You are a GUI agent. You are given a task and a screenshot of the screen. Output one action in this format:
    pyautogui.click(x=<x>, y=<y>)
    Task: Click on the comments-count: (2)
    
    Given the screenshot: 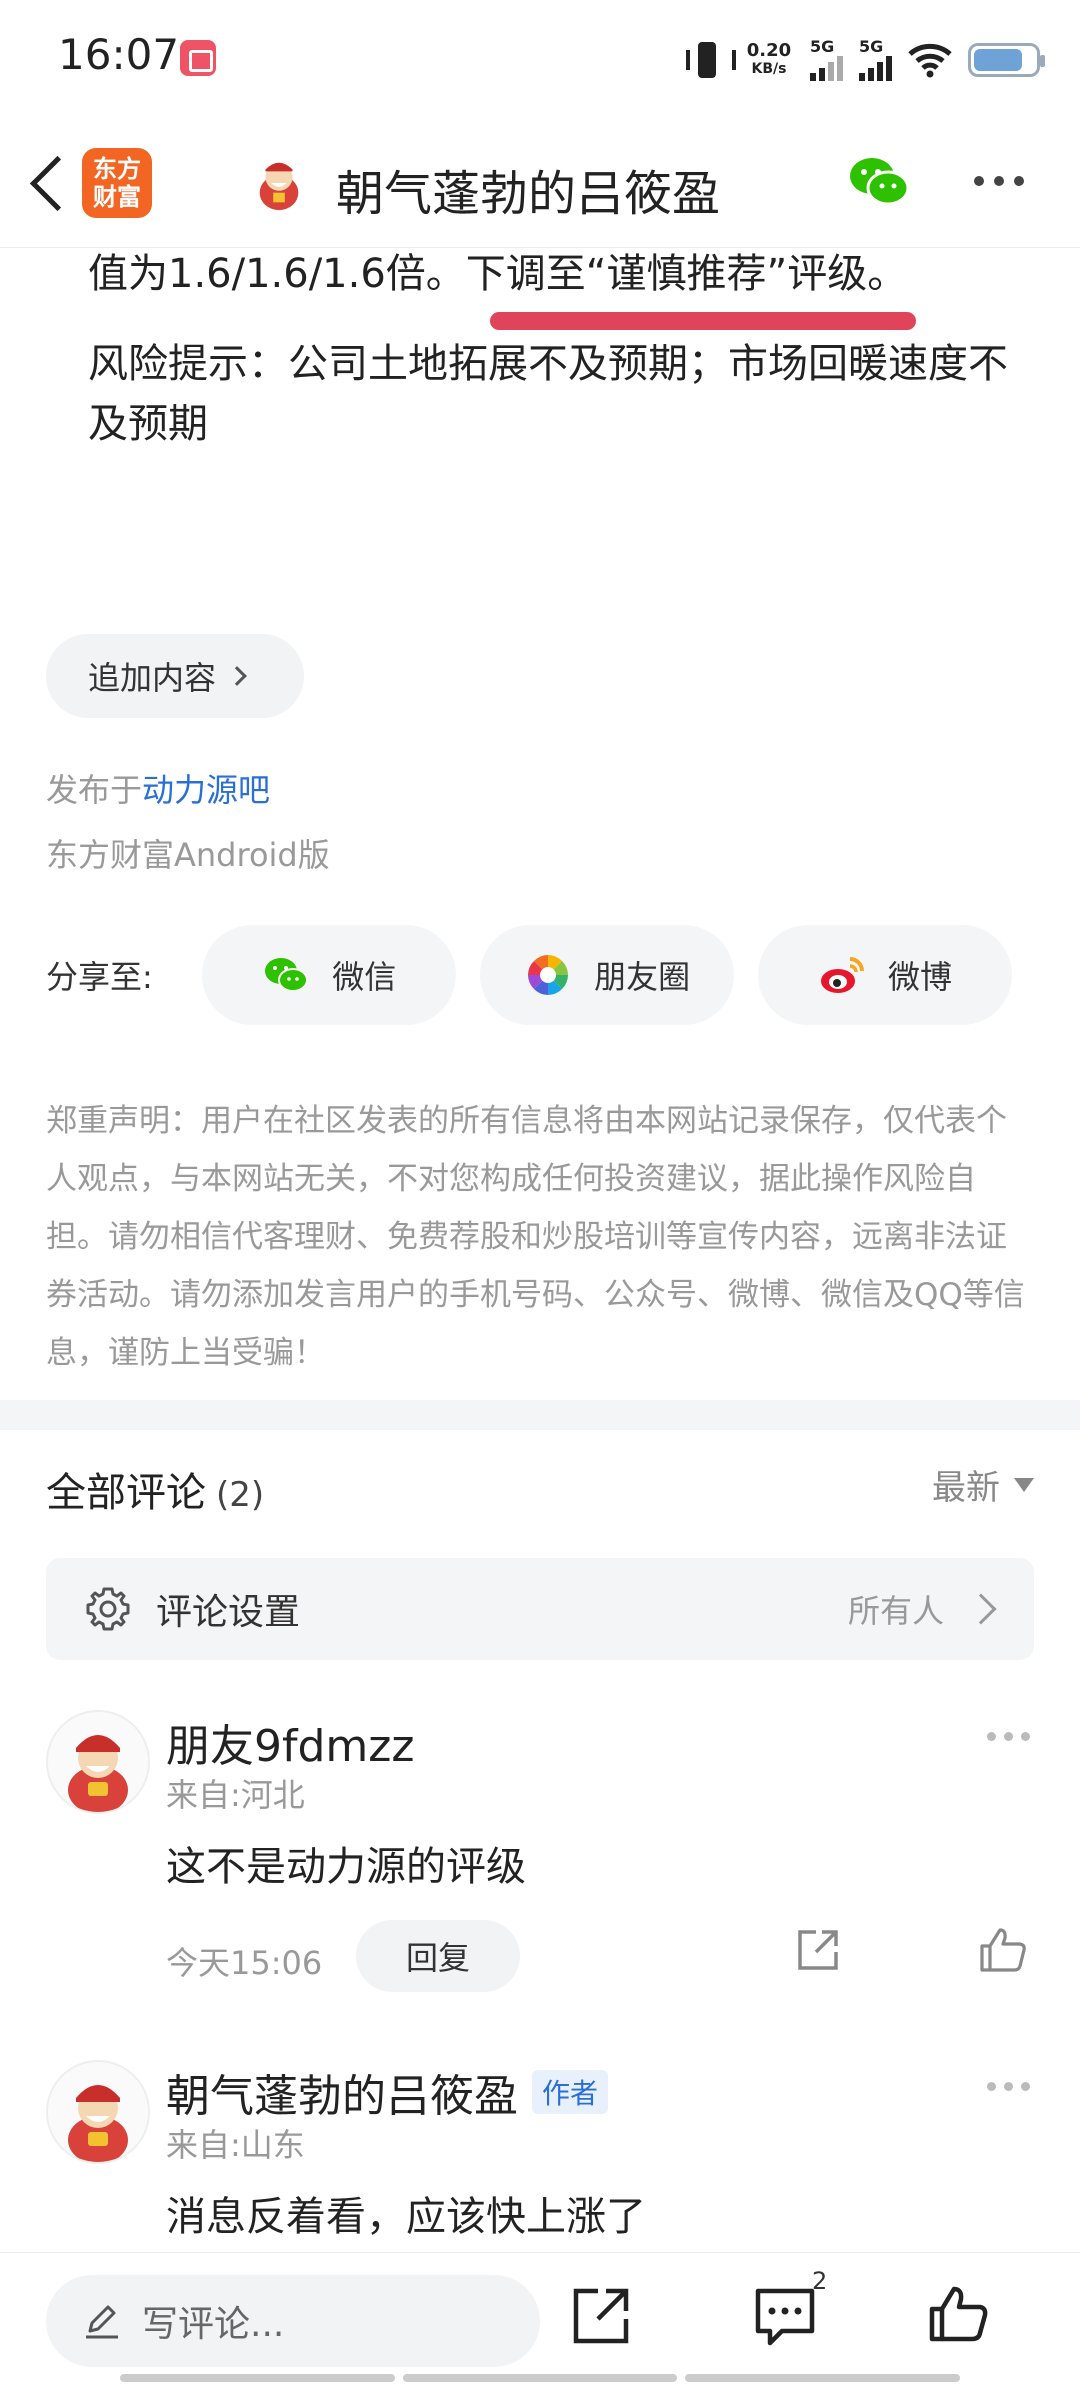 What is the action you would take?
    pyautogui.click(x=240, y=1495)
    